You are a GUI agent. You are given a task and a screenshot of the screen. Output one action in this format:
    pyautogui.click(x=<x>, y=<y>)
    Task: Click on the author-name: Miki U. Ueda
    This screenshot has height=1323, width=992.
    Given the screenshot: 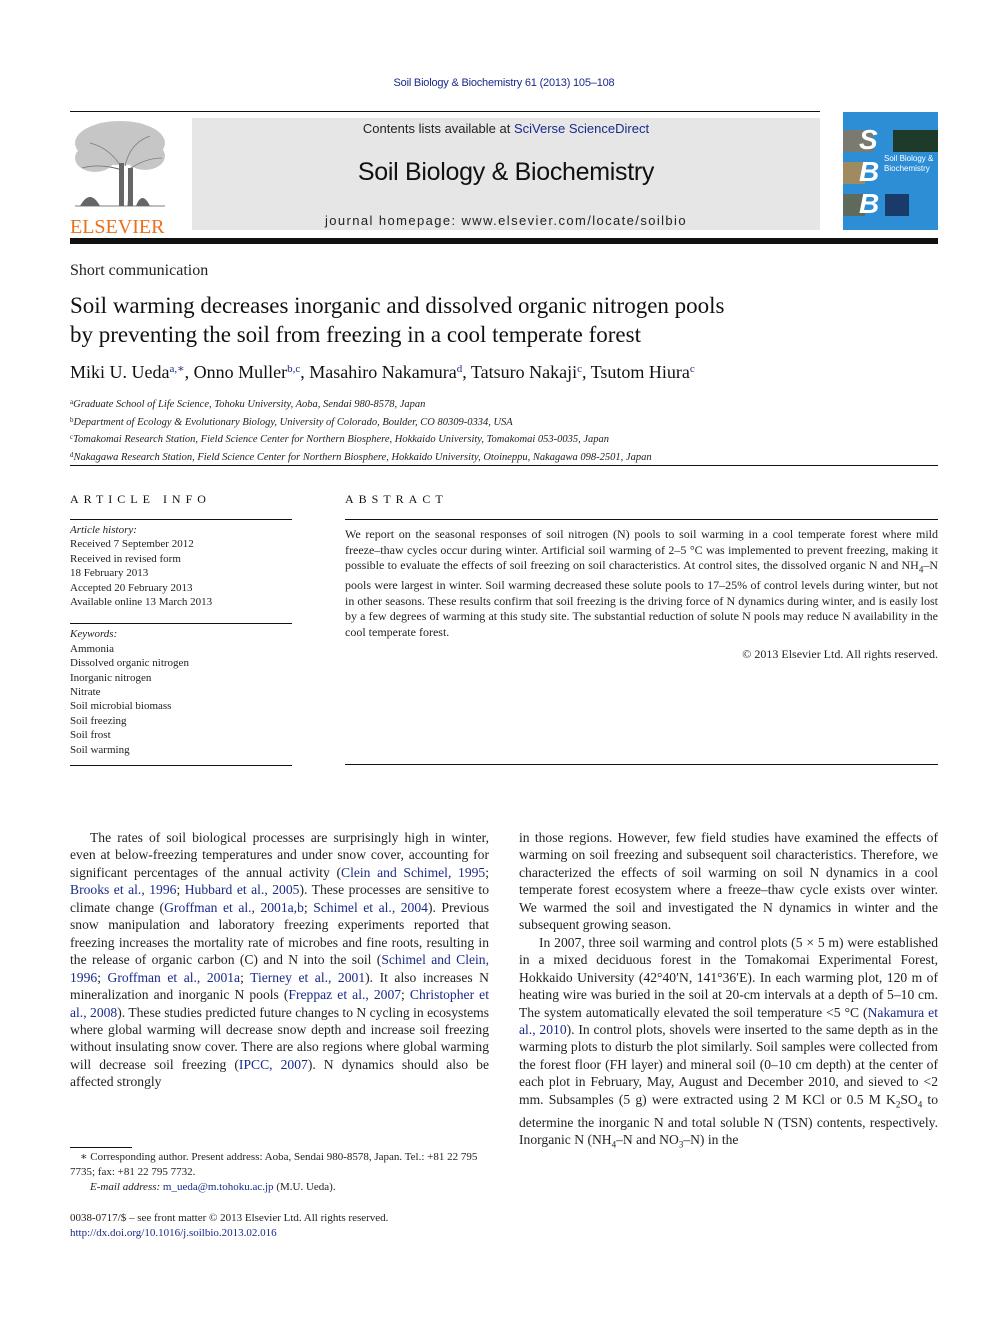 What is the action you would take?
    pyautogui.click(x=119, y=372)
    